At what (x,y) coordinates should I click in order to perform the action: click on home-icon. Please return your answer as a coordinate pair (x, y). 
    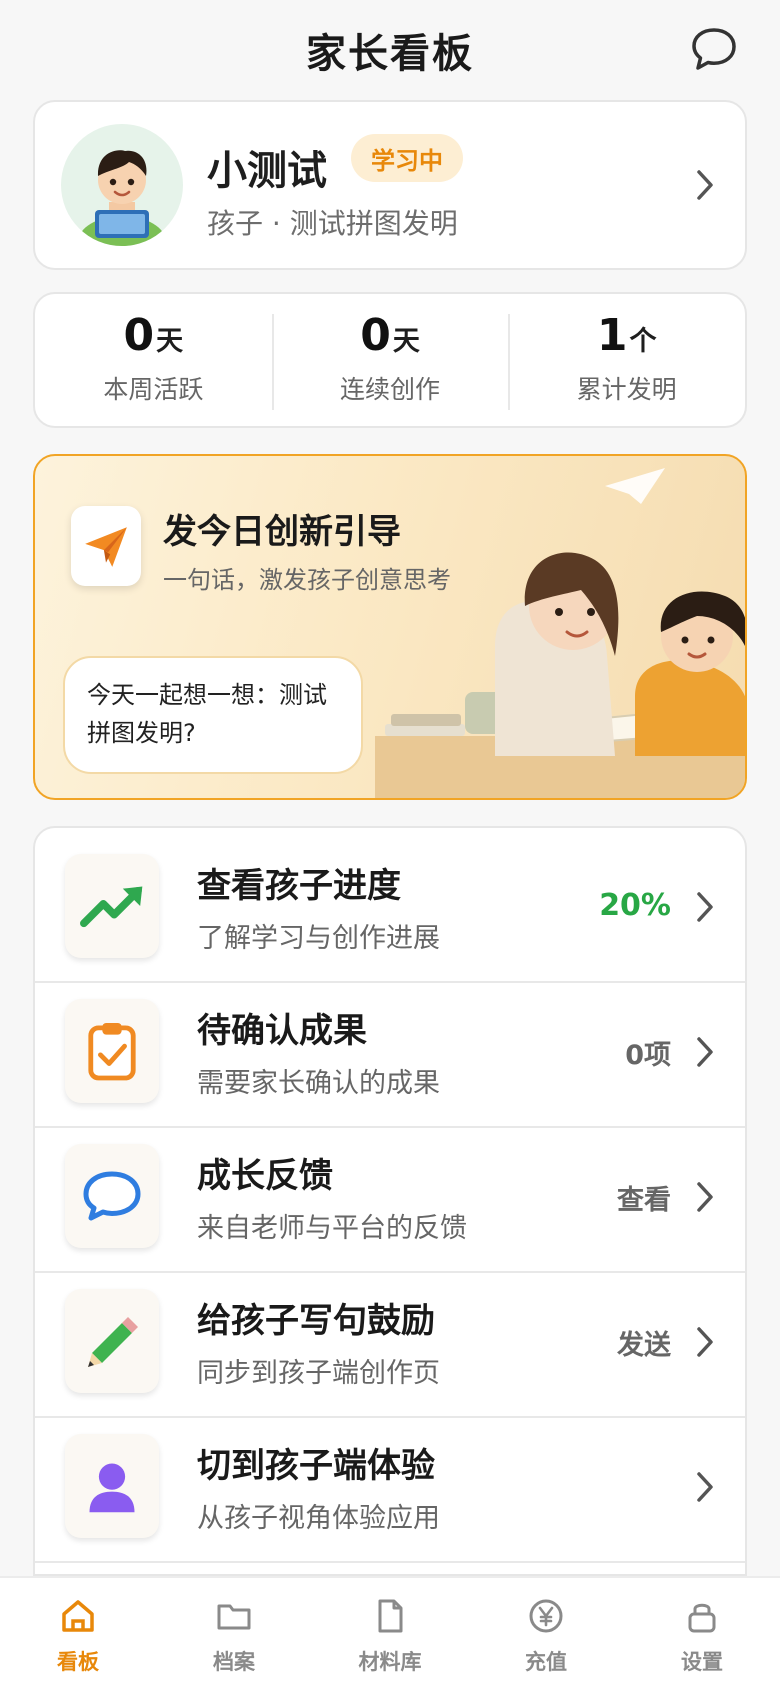
    Looking at the image, I should click on (78, 1616).